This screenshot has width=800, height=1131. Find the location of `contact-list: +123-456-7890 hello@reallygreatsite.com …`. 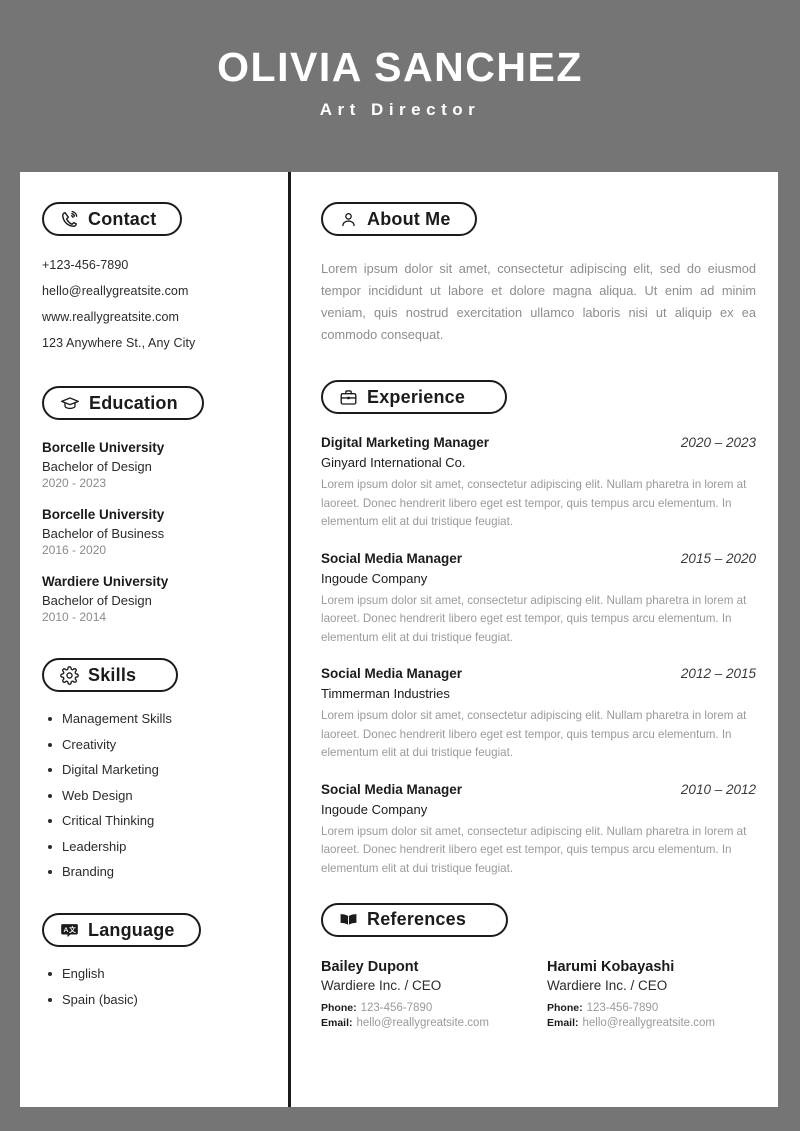

contact-list: +123-456-7890 hello@reallygreatsite.com … is located at coordinates (154, 304).